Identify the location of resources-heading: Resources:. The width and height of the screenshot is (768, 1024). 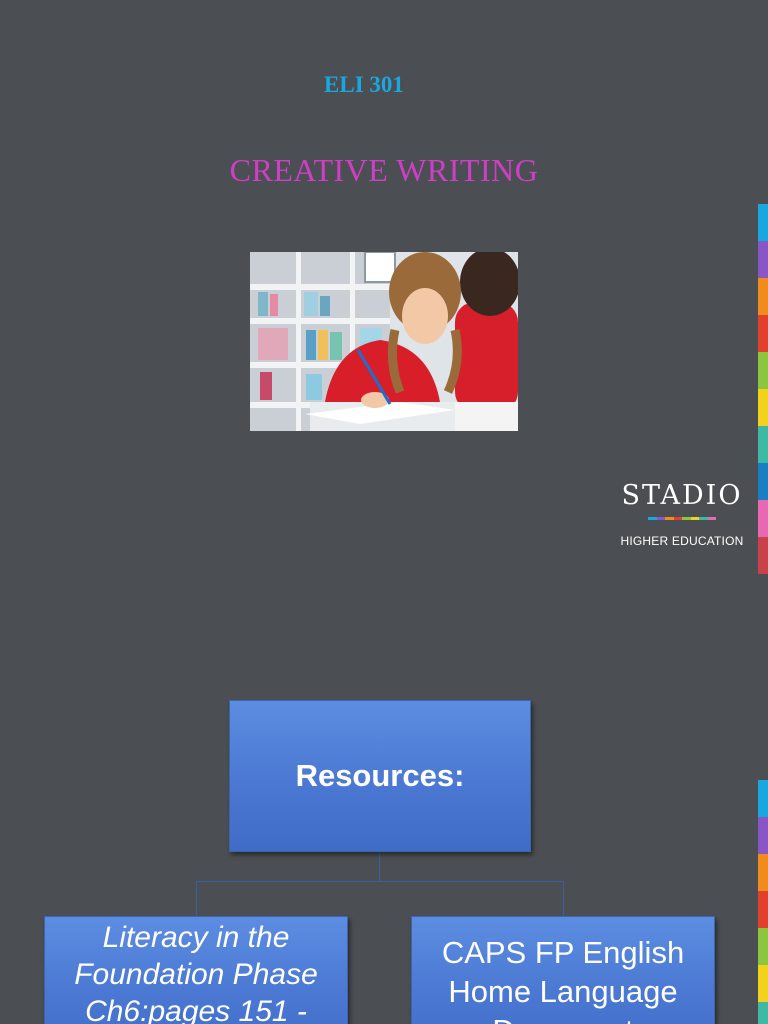
(380, 775).